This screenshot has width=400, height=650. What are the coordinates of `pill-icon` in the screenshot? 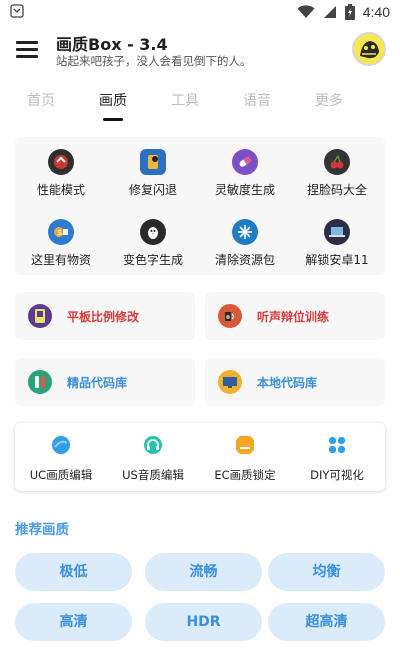 It's located at (245, 162).